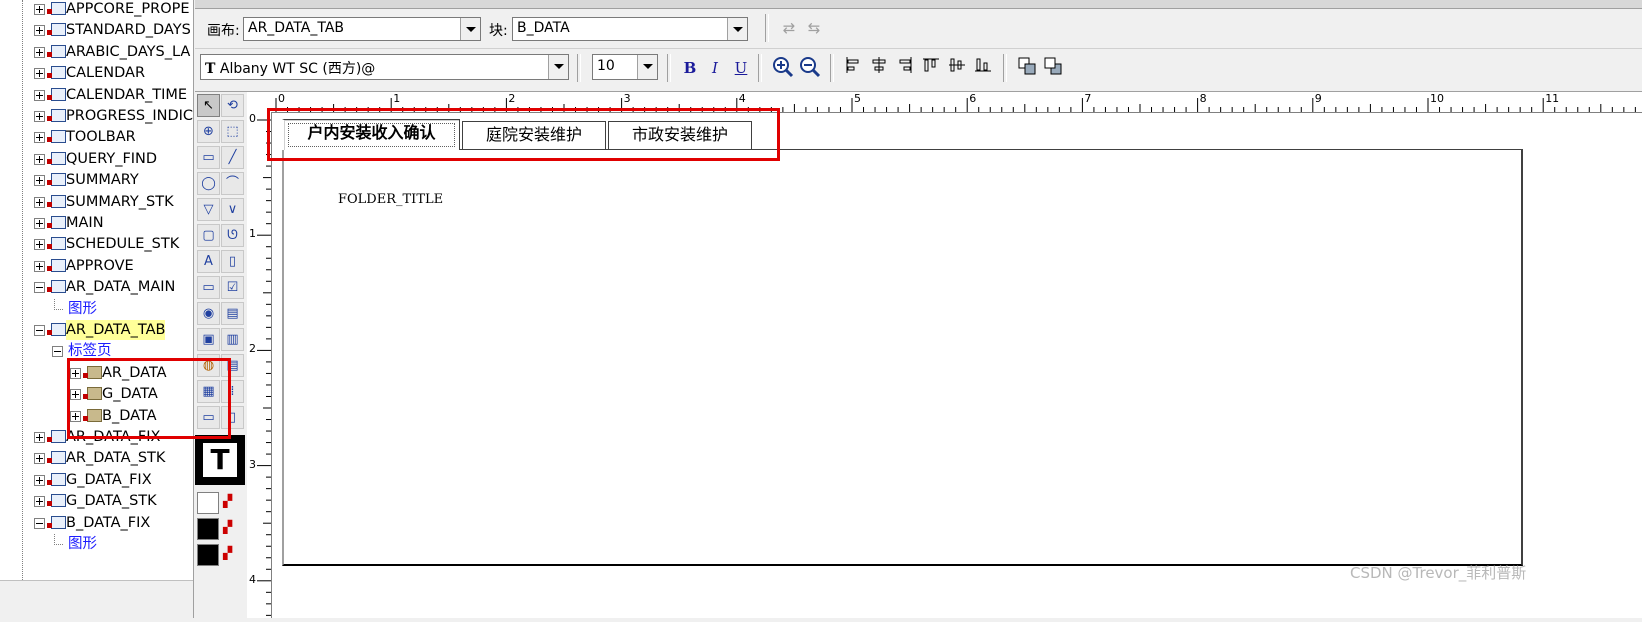  What do you see at coordinates (96, 458) in the screenshot?
I see `tree-node-ar-data-stk: AR_DATA_STK` at bounding box center [96, 458].